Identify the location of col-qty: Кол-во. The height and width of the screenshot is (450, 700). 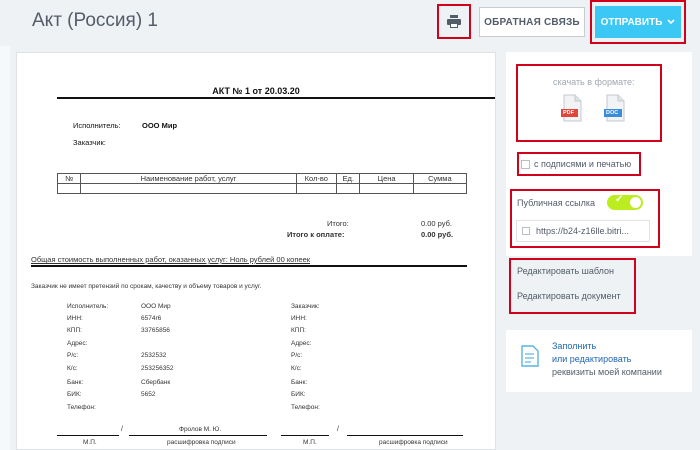
(316, 178).